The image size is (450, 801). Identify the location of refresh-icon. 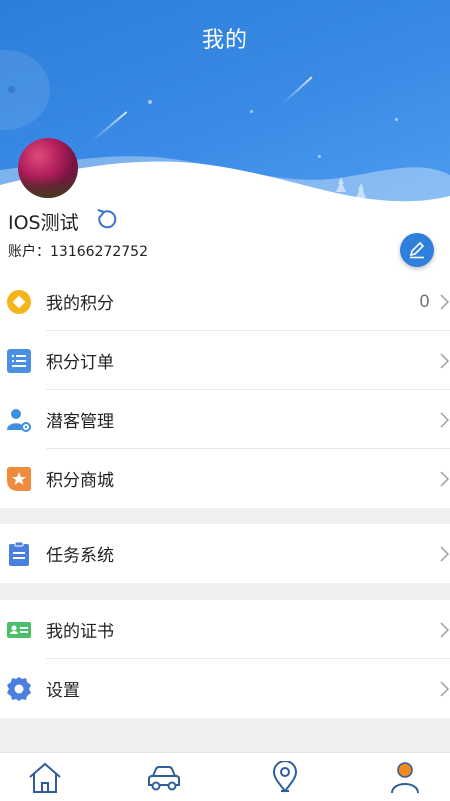
(106, 219).